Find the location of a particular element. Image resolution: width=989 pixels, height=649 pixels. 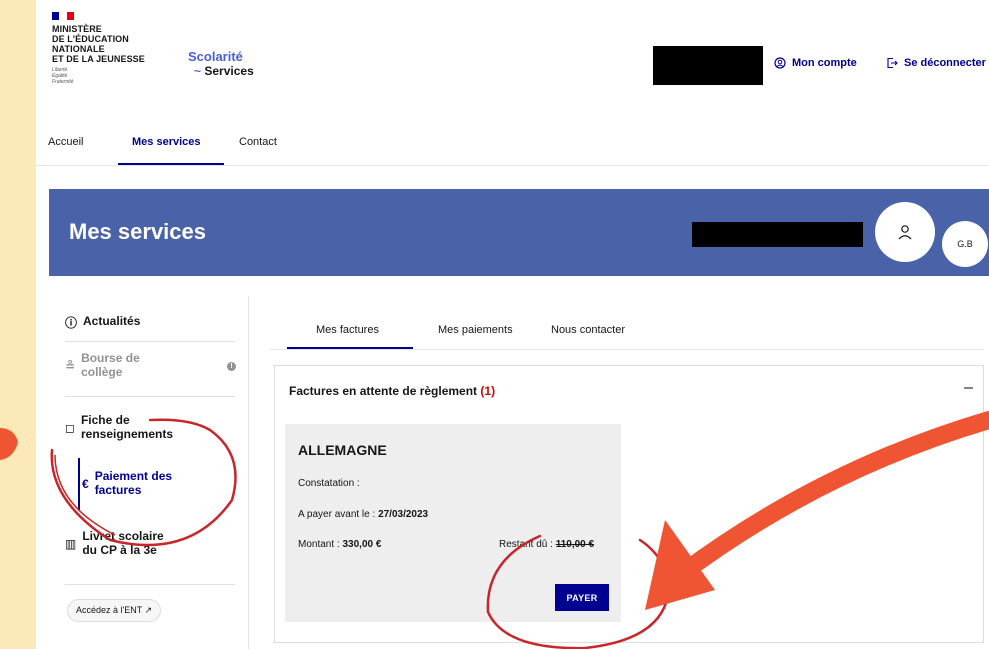

sidebar-item-paiement: € Paiement des factures is located at coordinates (167, 483).